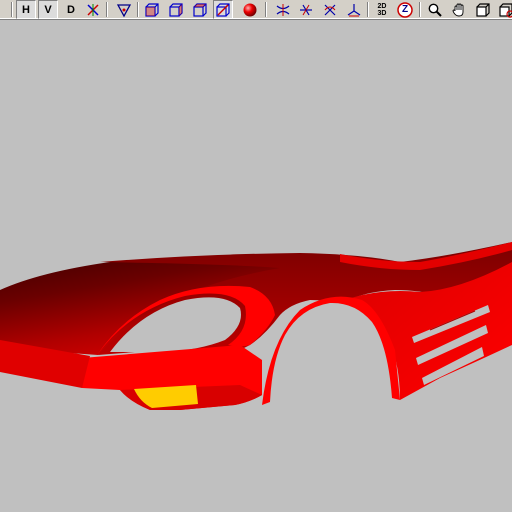 This screenshot has width=512, height=512. I want to click on perspective-button, so click(124, 9).